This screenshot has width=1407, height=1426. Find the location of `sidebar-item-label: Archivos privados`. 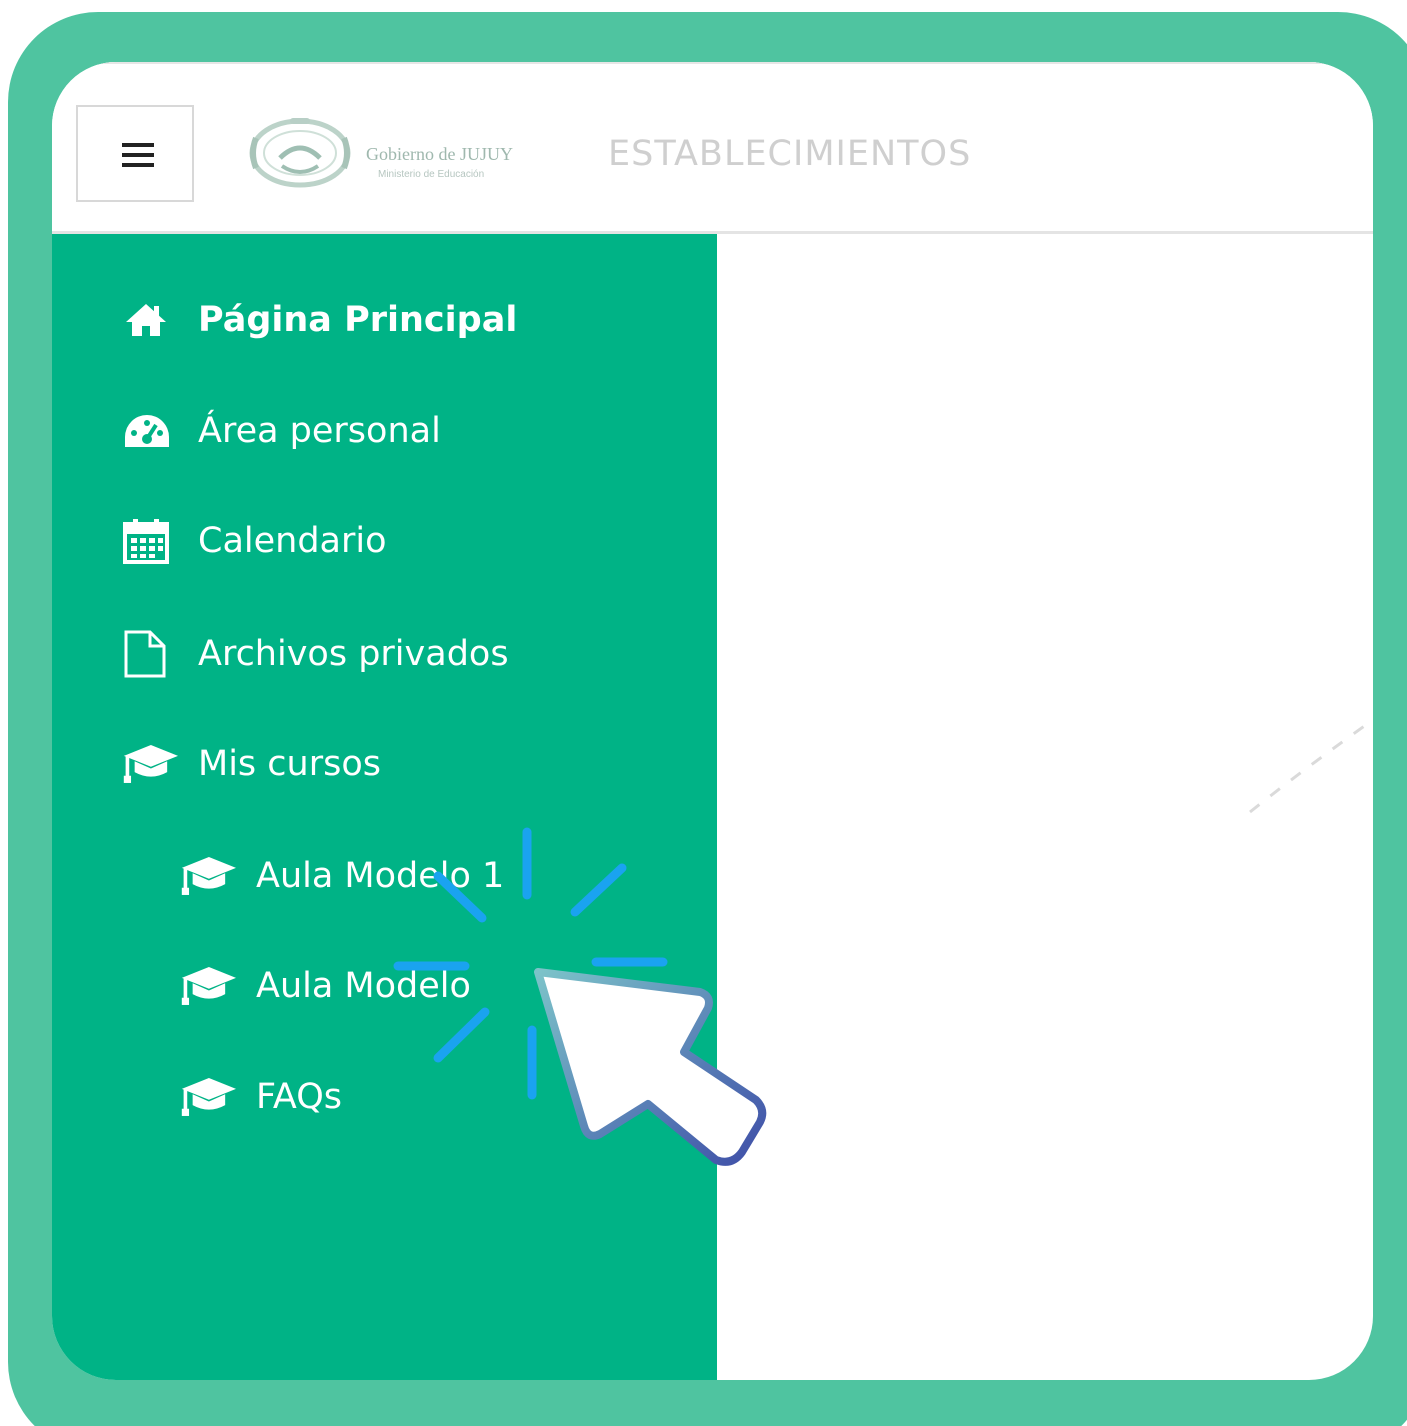

sidebar-item-label: Archivos privados is located at coordinates (353, 654).